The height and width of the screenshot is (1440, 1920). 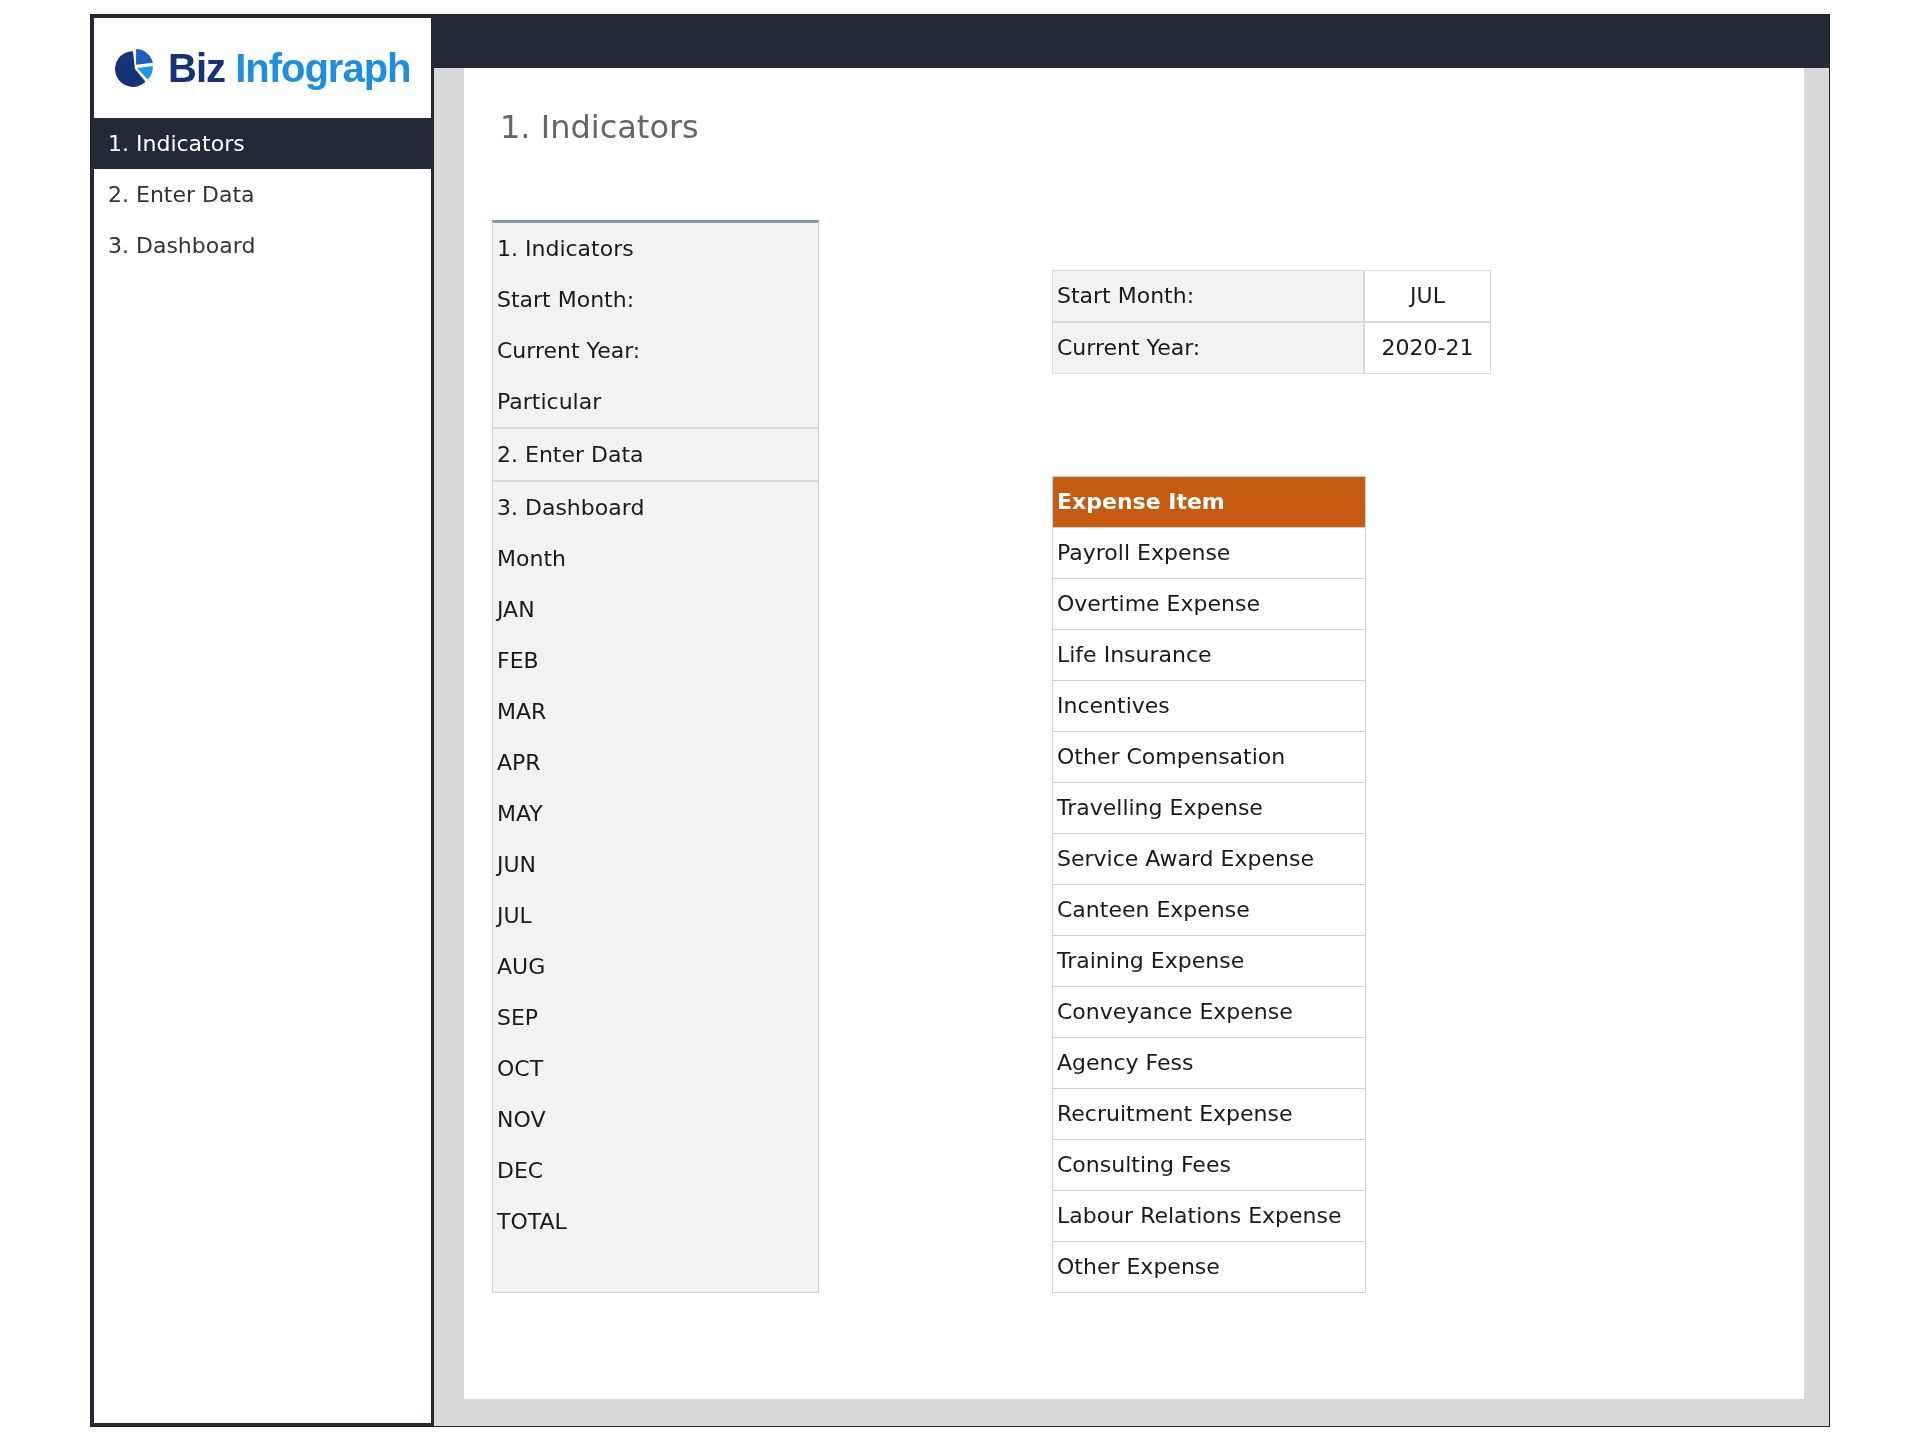 What do you see at coordinates (514, 916) in the screenshot?
I see `list-item: JUL` at bounding box center [514, 916].